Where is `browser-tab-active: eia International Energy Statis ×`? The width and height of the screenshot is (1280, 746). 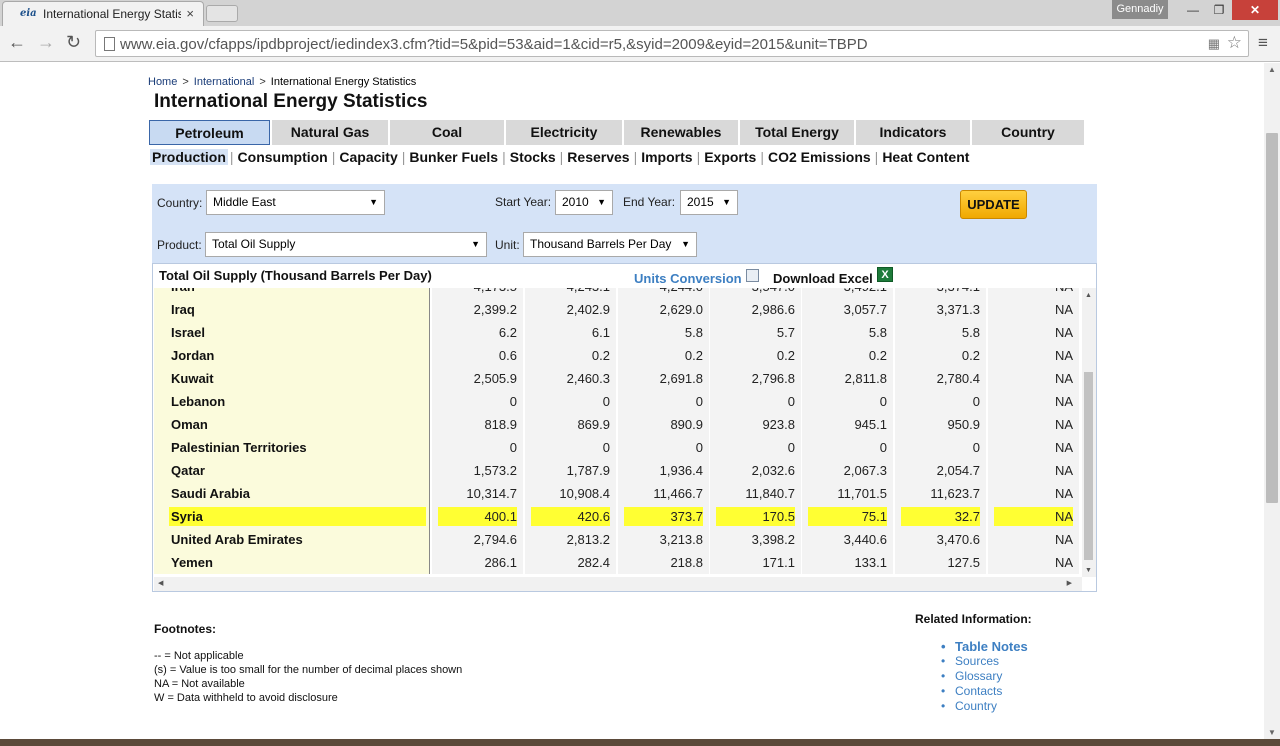 browser-tab-active: eia International Energy Statis × is located at coordinates (103, 13).